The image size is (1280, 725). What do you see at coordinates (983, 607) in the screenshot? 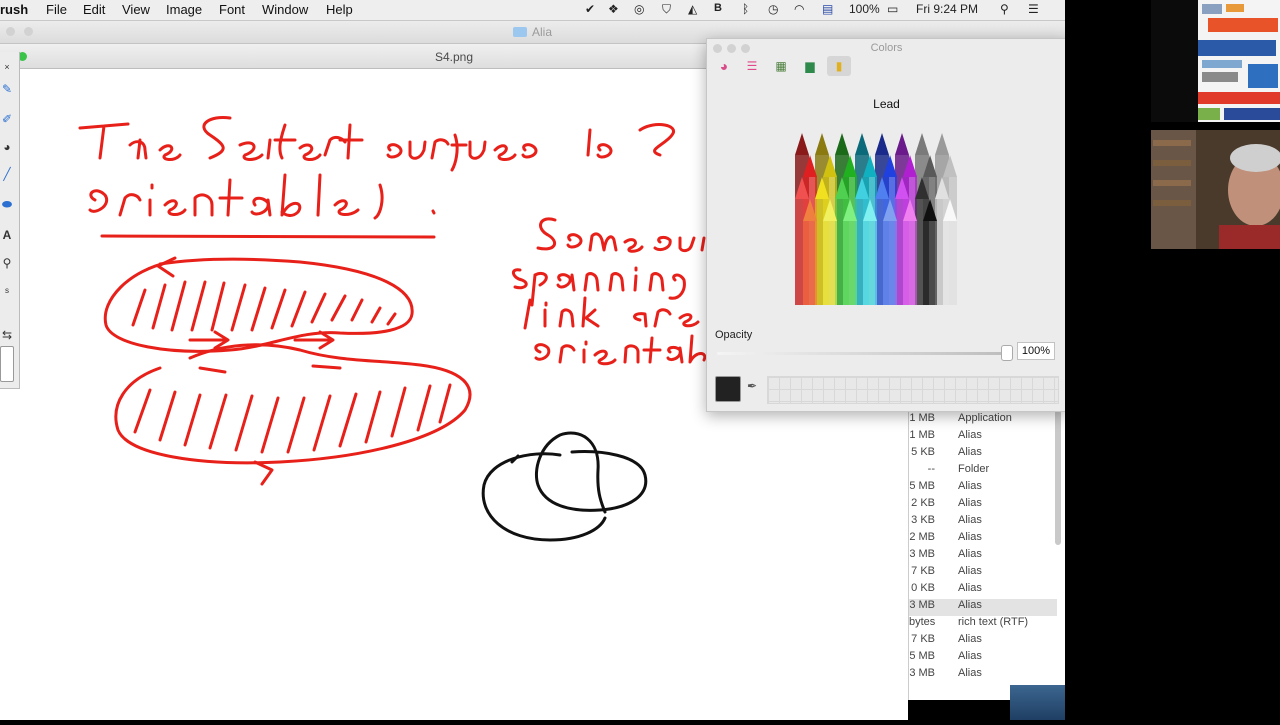
I see `list-item-selected: 3 MB Alias` at bounding box center [983, 607].